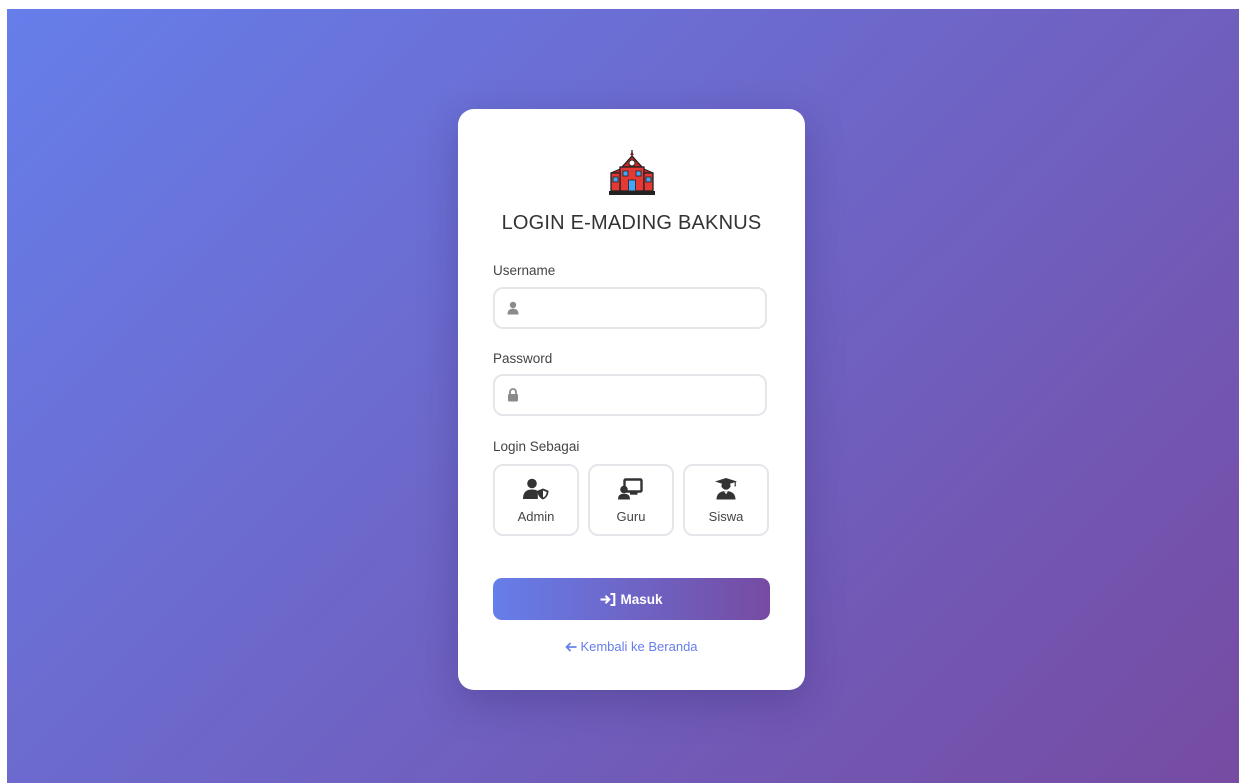 This screenshot has width=1239, height=783. What do you see at coordinates (513, 397) in the screenshot?
I see `lock-icon` at bounding box center [513, 397].